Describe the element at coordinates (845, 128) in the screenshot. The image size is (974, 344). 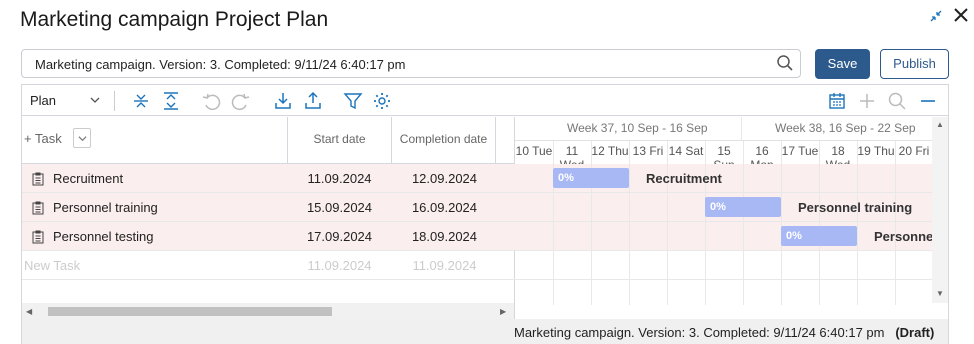
I see `week-header: Week 38, 16 Sep - 22 Sep` at that location.